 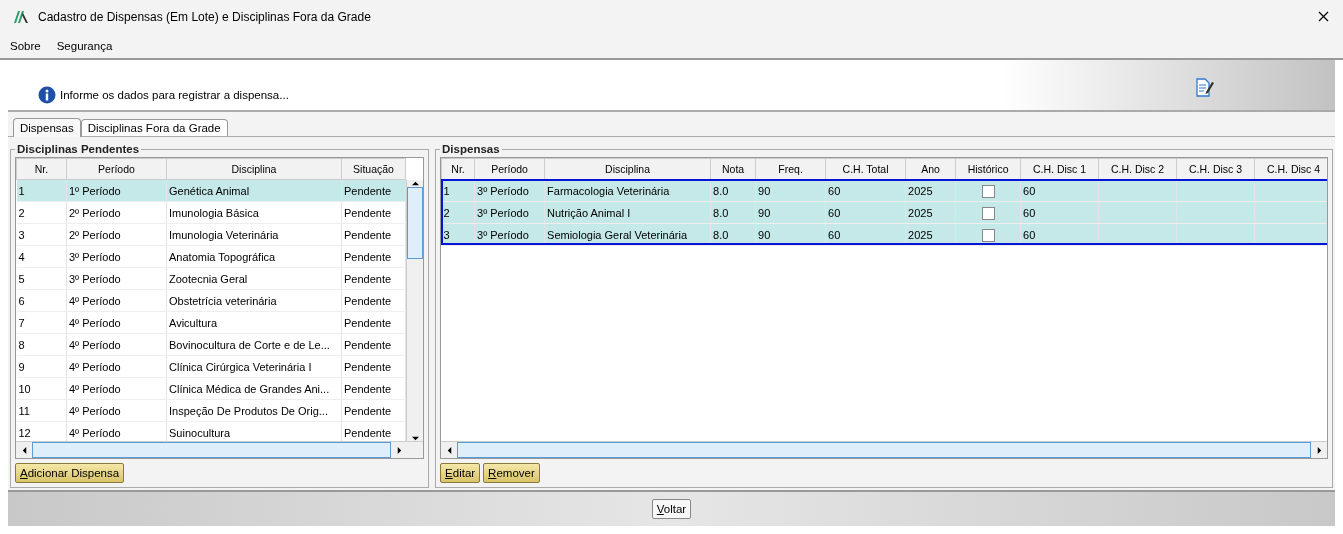 What do you see at coordinates (415, 439) in the screenshot?
I see `scroll-down-icon` at bounding box center [415, 439].